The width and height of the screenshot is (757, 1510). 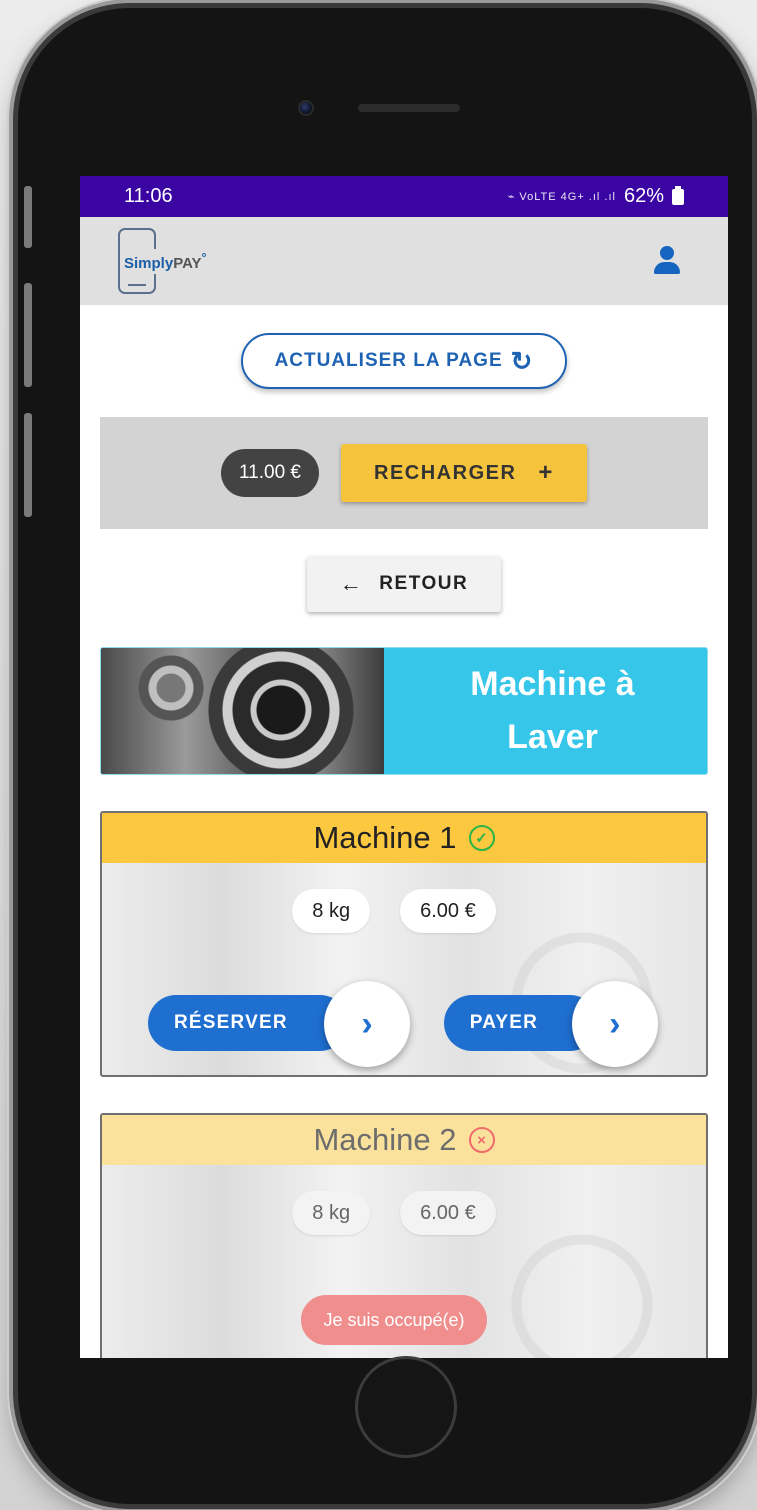 I want to click on category-title-line1: Machine à, so click(x=552, y=684).